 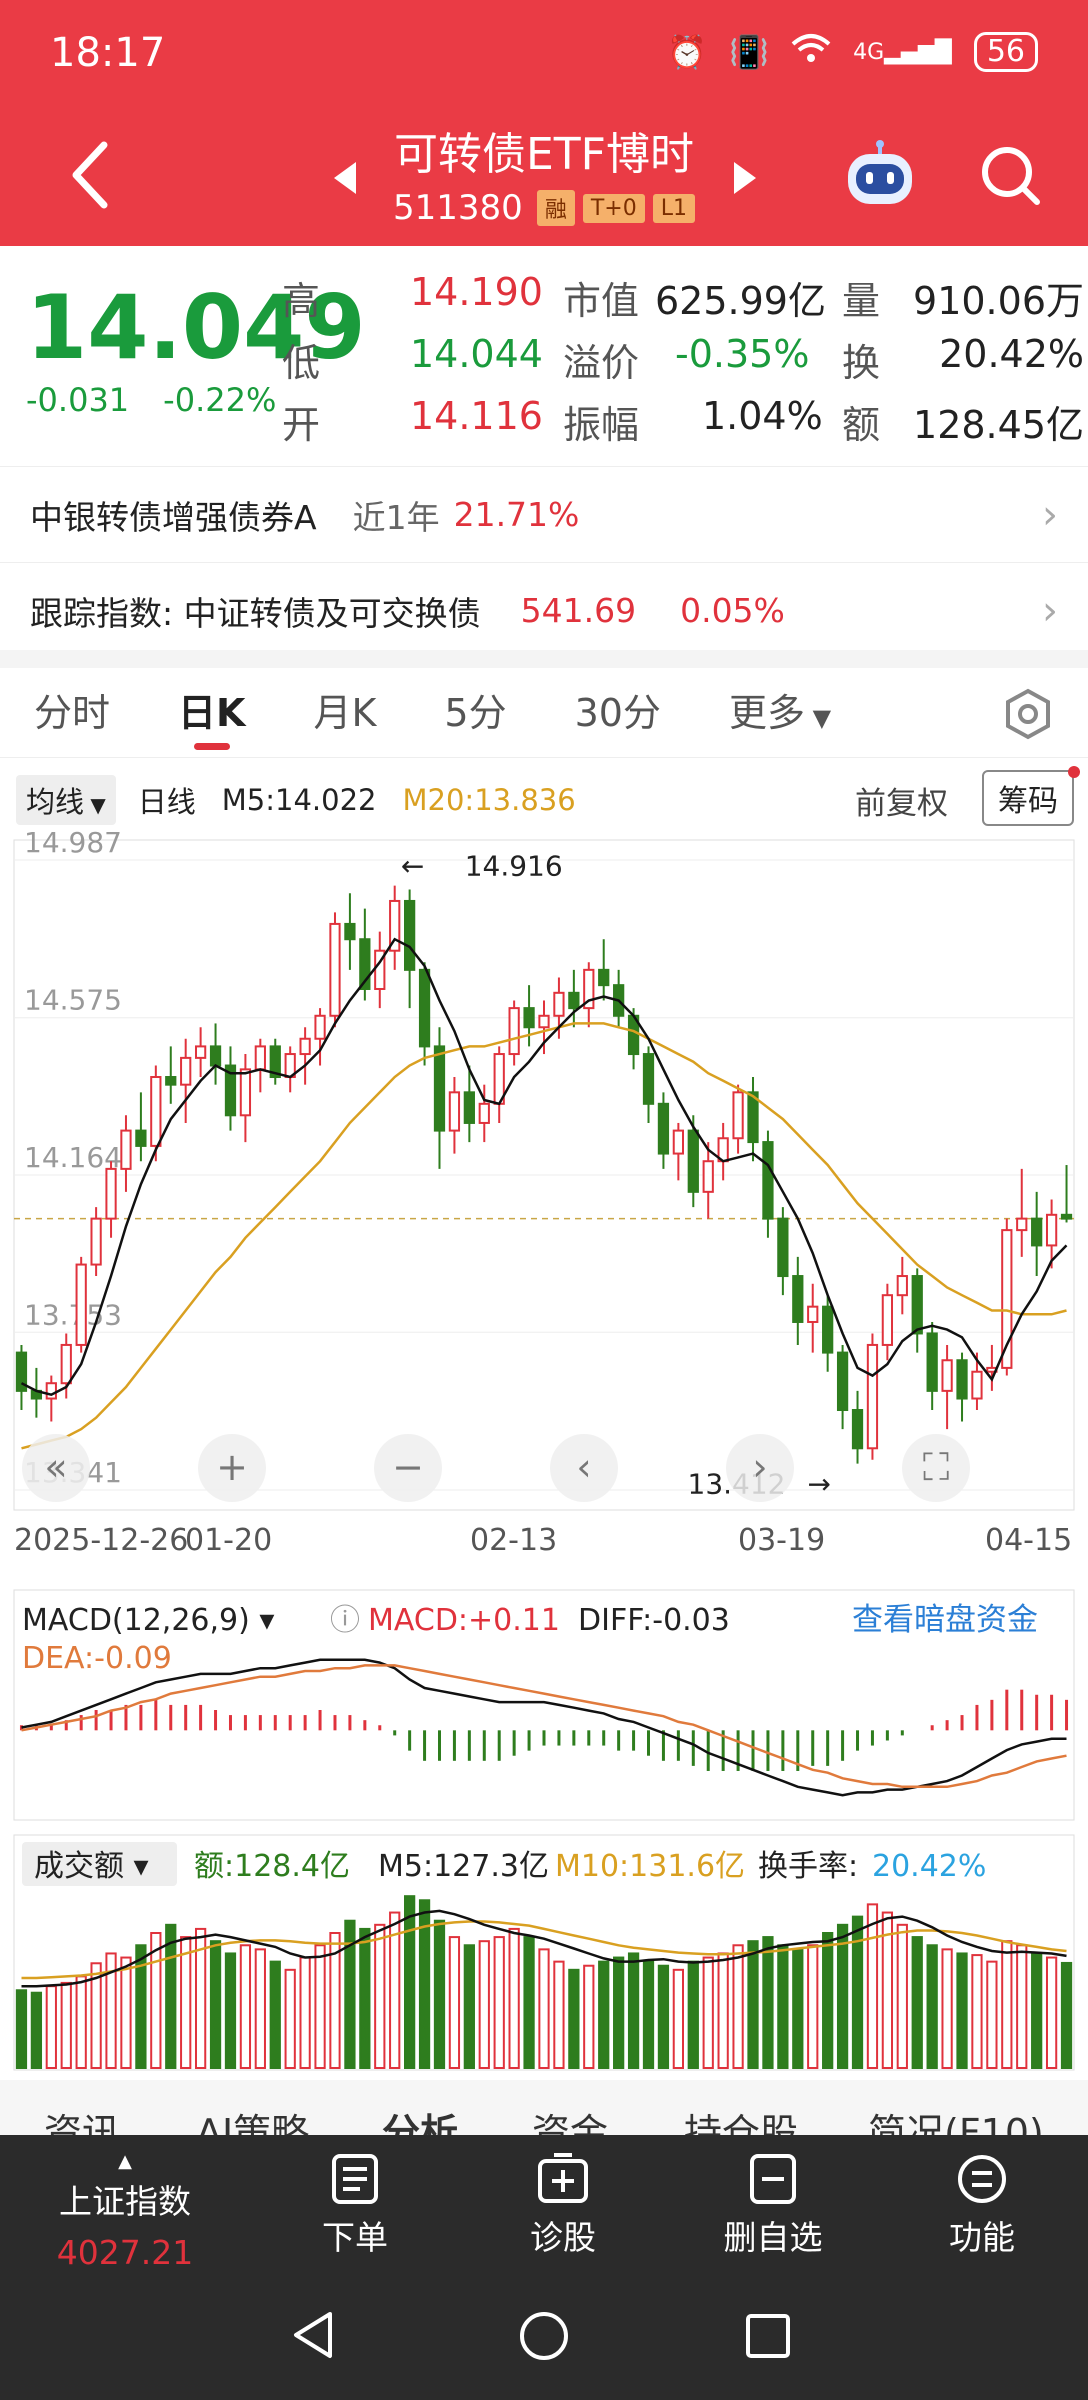 What do you see at coordinates (489, 800) in the screenshot?
I see `ma20-value: M20:13.836` at bounding box center [489, 800].